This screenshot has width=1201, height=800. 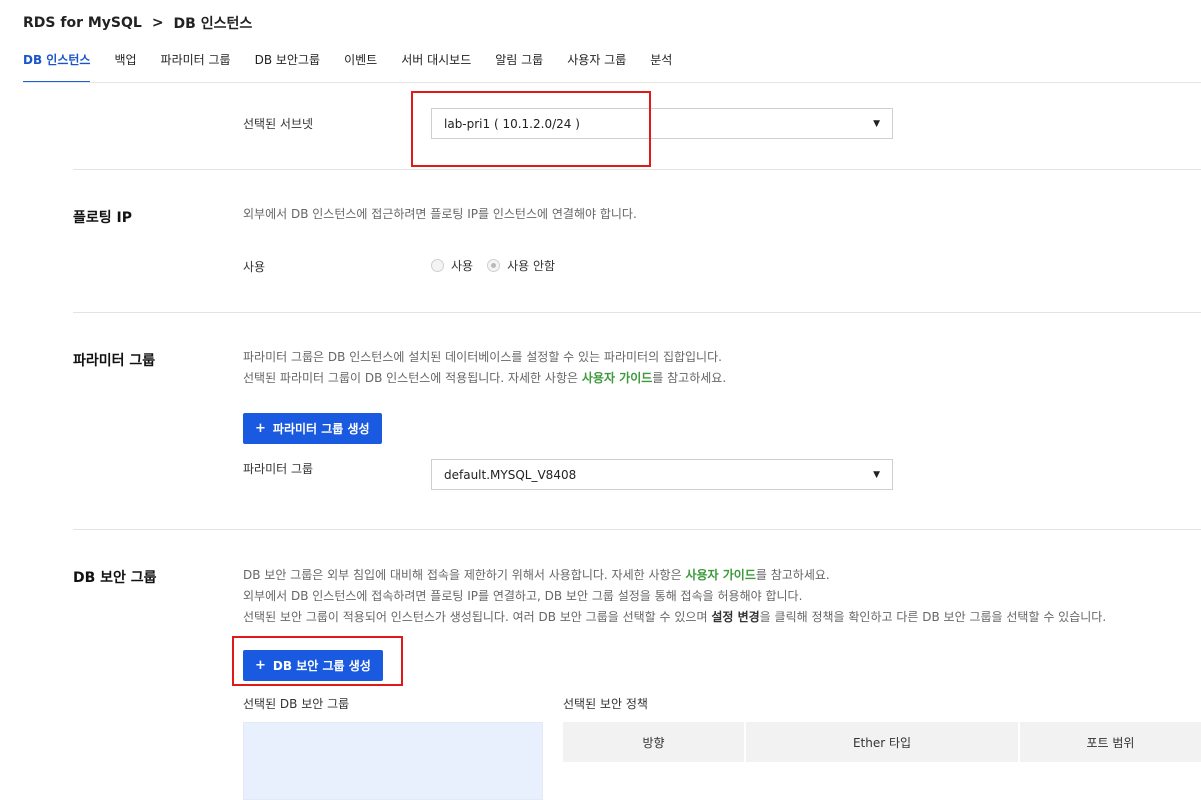 I want to click on radio-unchecked-icon, so click(x=437, y=265).